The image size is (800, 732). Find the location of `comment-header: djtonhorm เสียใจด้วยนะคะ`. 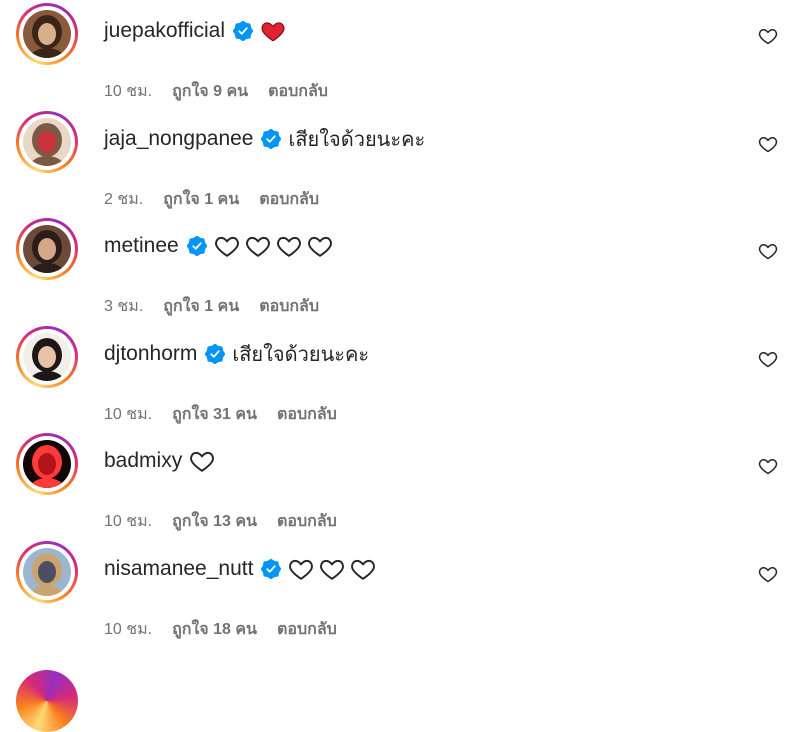

comment-header: djtonhorm เสียใจด้วยนะคะ is located at coordinates (236, 354).